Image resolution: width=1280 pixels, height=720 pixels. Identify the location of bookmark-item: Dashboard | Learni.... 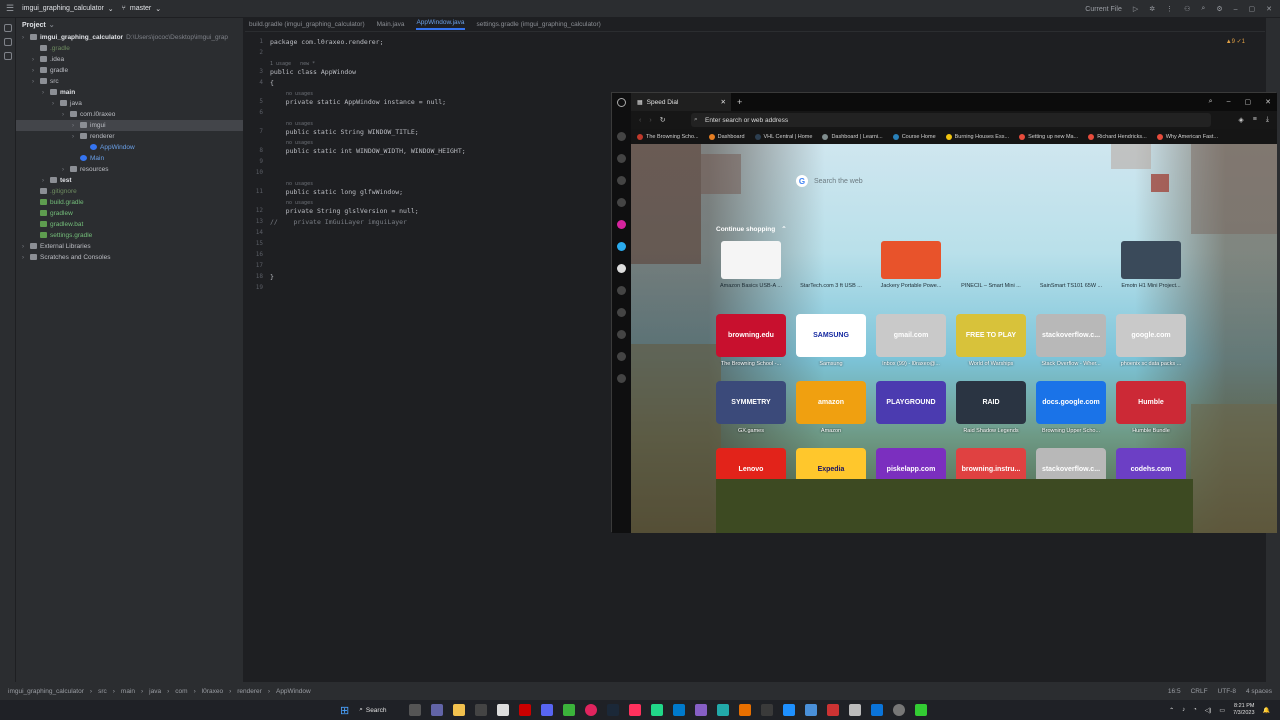
(852, 136).